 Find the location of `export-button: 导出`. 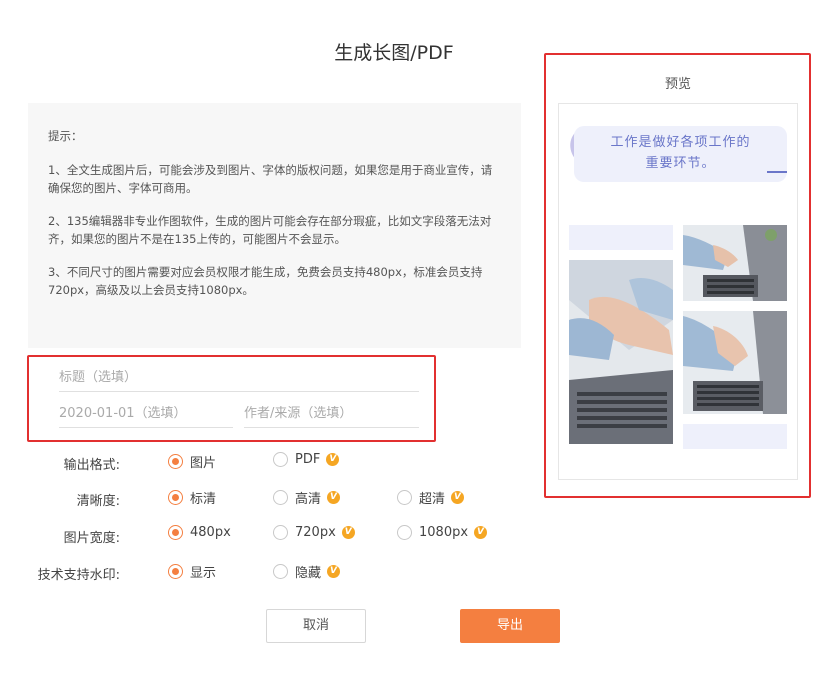

export-button: 导出 is located at coordinates (510, 626).